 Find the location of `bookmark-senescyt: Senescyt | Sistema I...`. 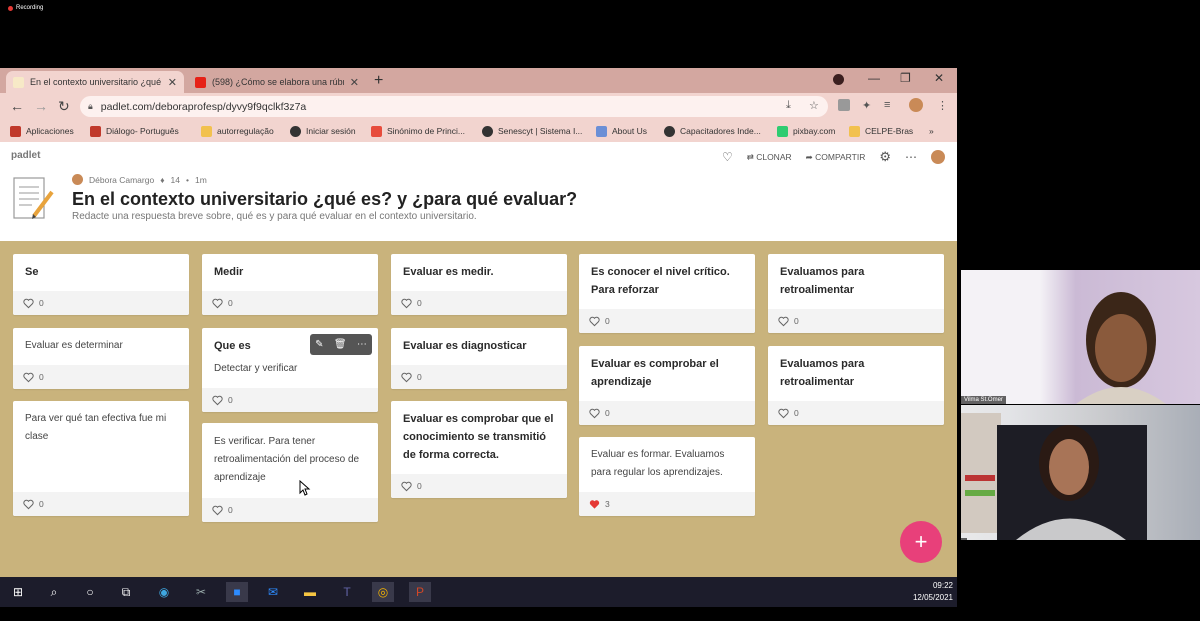

bookmark-senescyt: Senescyt | Sistema I... is located at coordinates (539, 131).